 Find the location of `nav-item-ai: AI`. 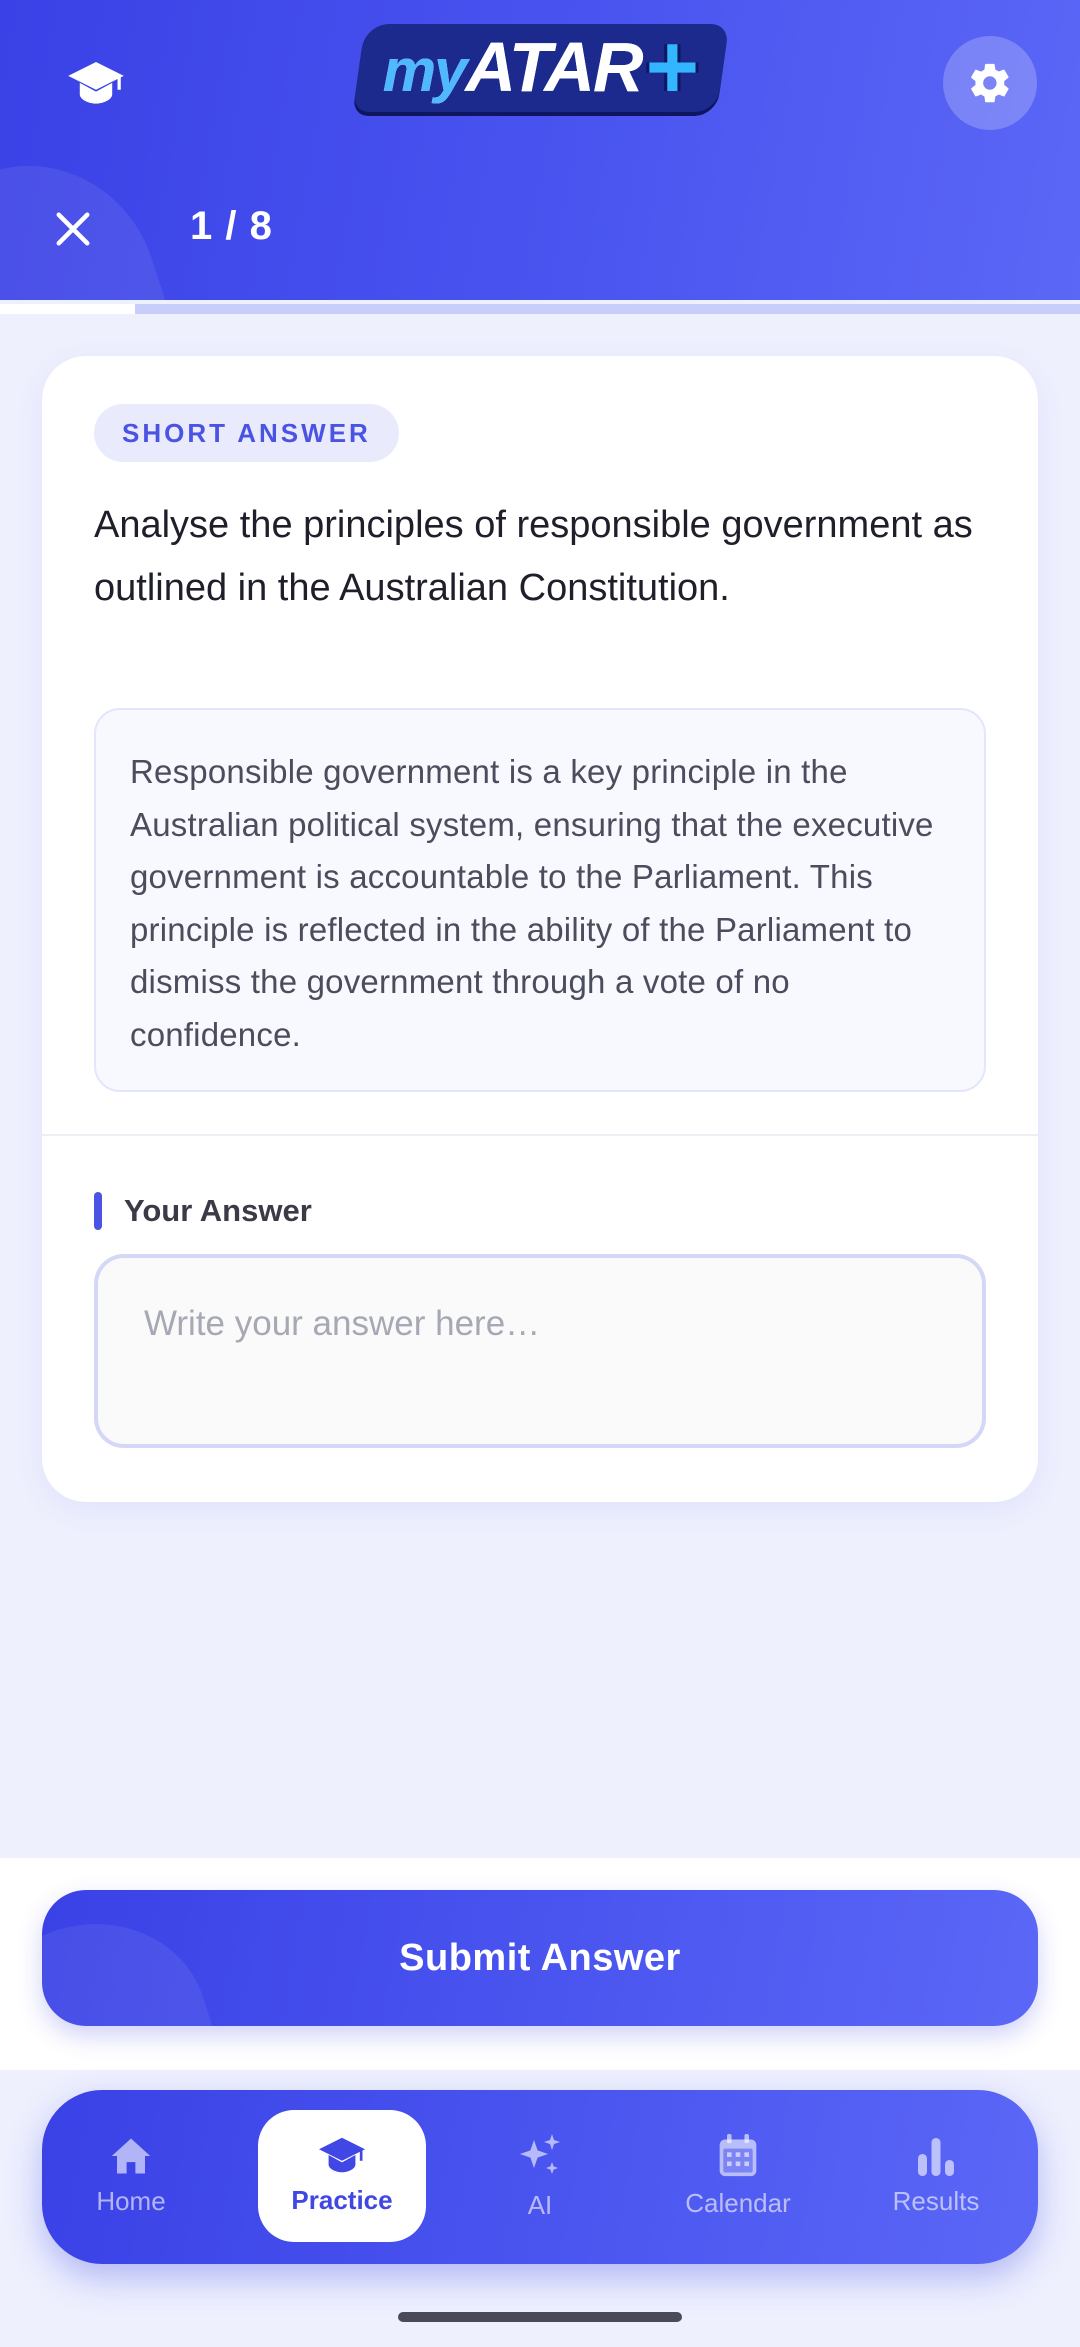

nav-item-ai: AI is located at coordinates (540, 2176).